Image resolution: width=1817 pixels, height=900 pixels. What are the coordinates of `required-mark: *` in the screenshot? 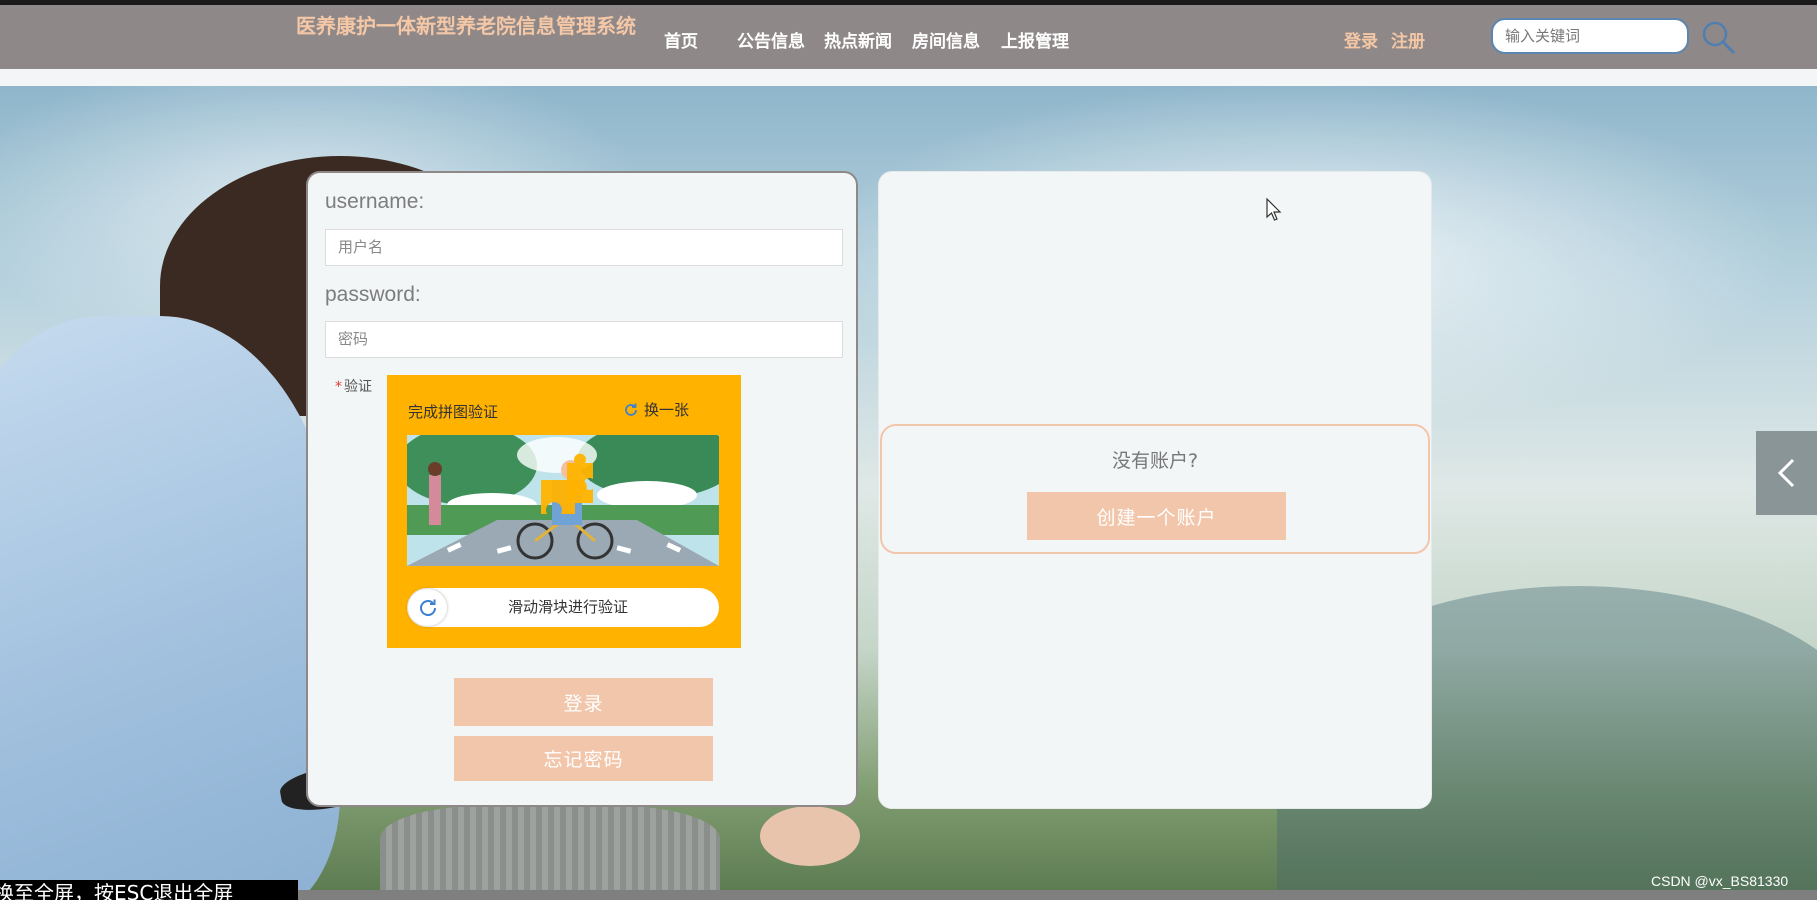 It's located at (338, 387).